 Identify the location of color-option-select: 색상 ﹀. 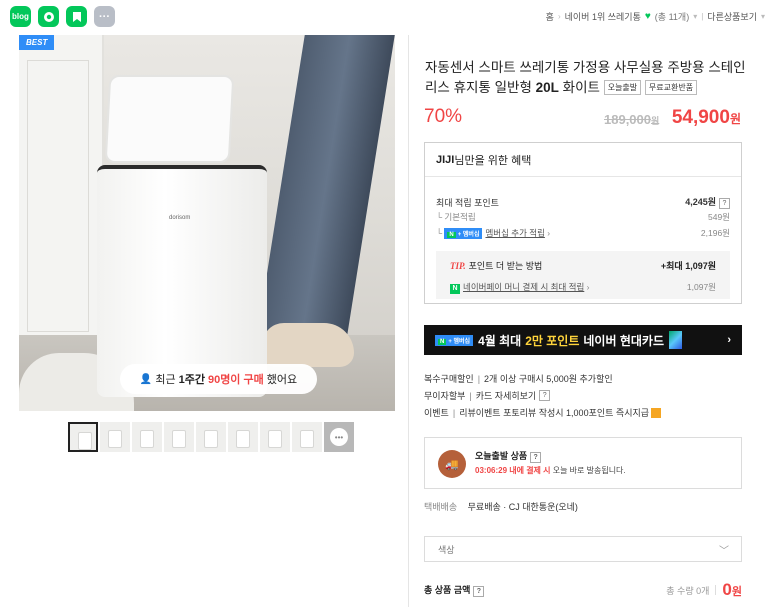
(583, 549).